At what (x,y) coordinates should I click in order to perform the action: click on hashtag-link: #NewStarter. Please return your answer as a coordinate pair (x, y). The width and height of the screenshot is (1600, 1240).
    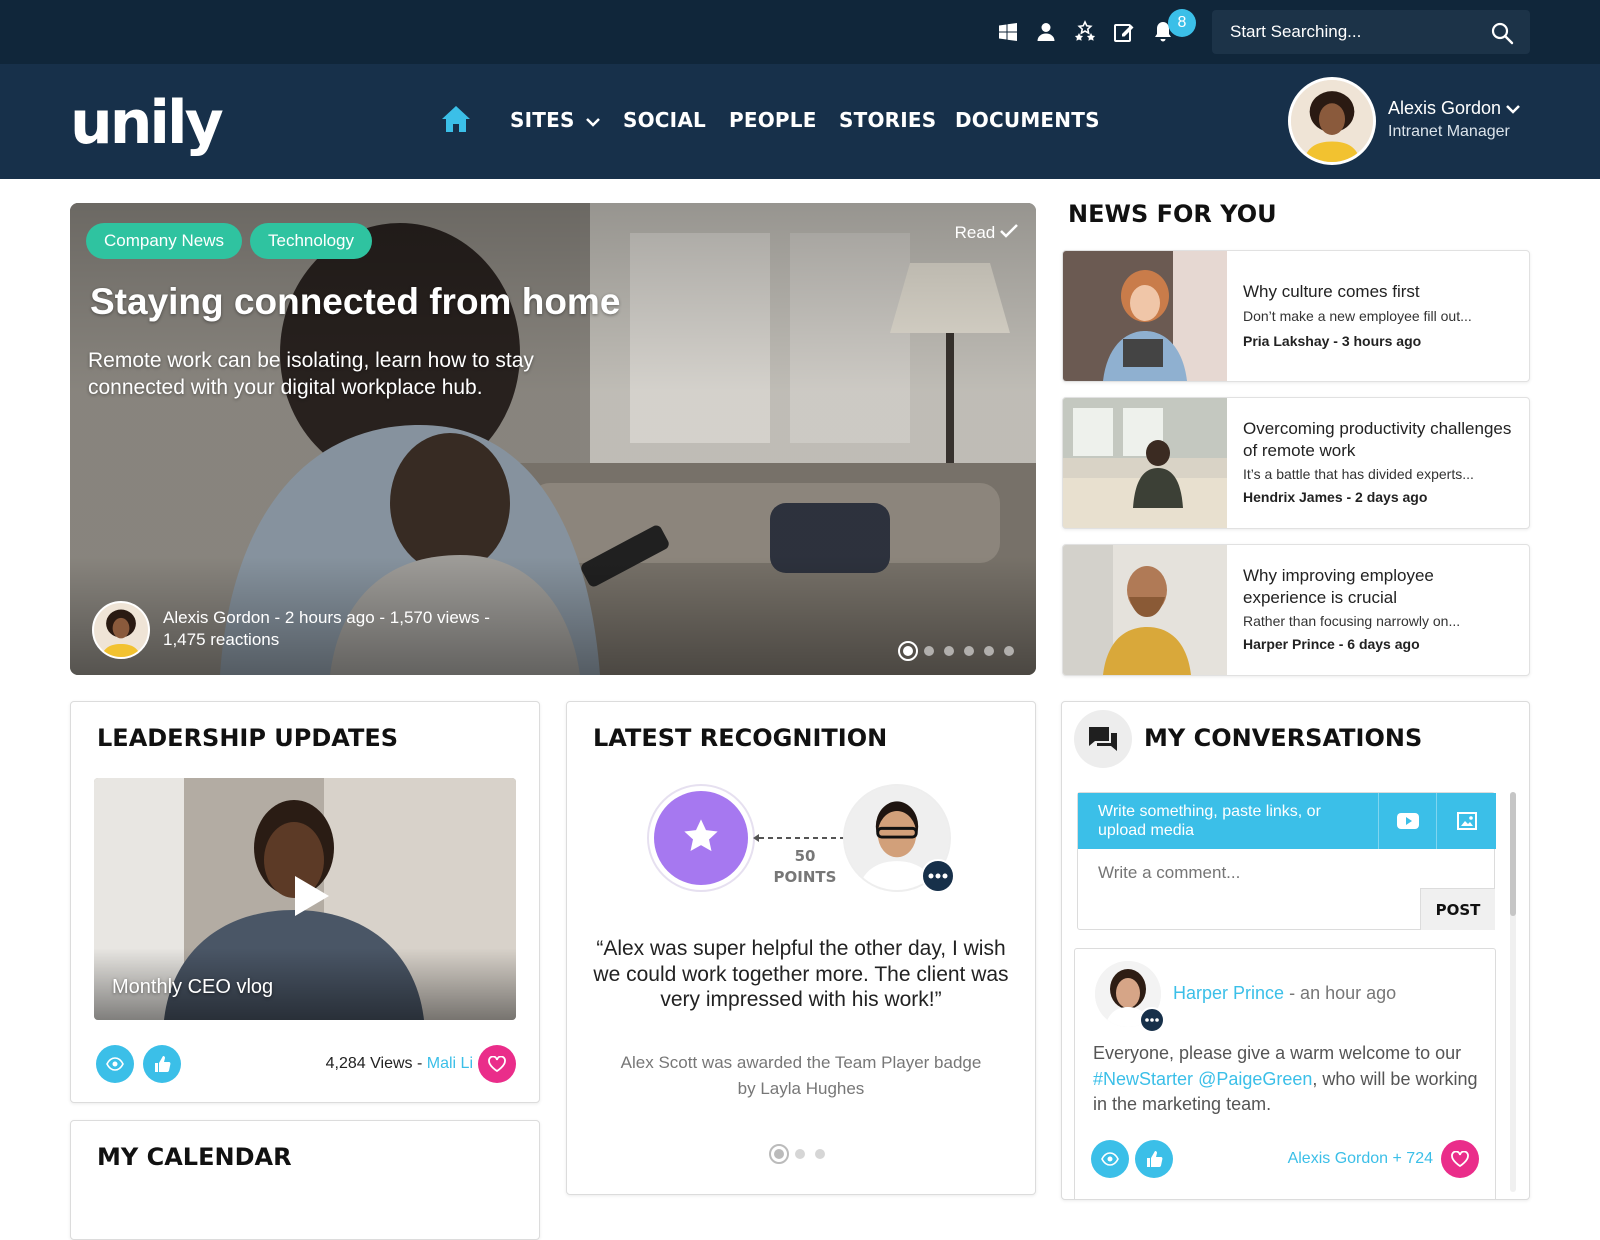
    Looking at the image, I should click on (1143, 1079).